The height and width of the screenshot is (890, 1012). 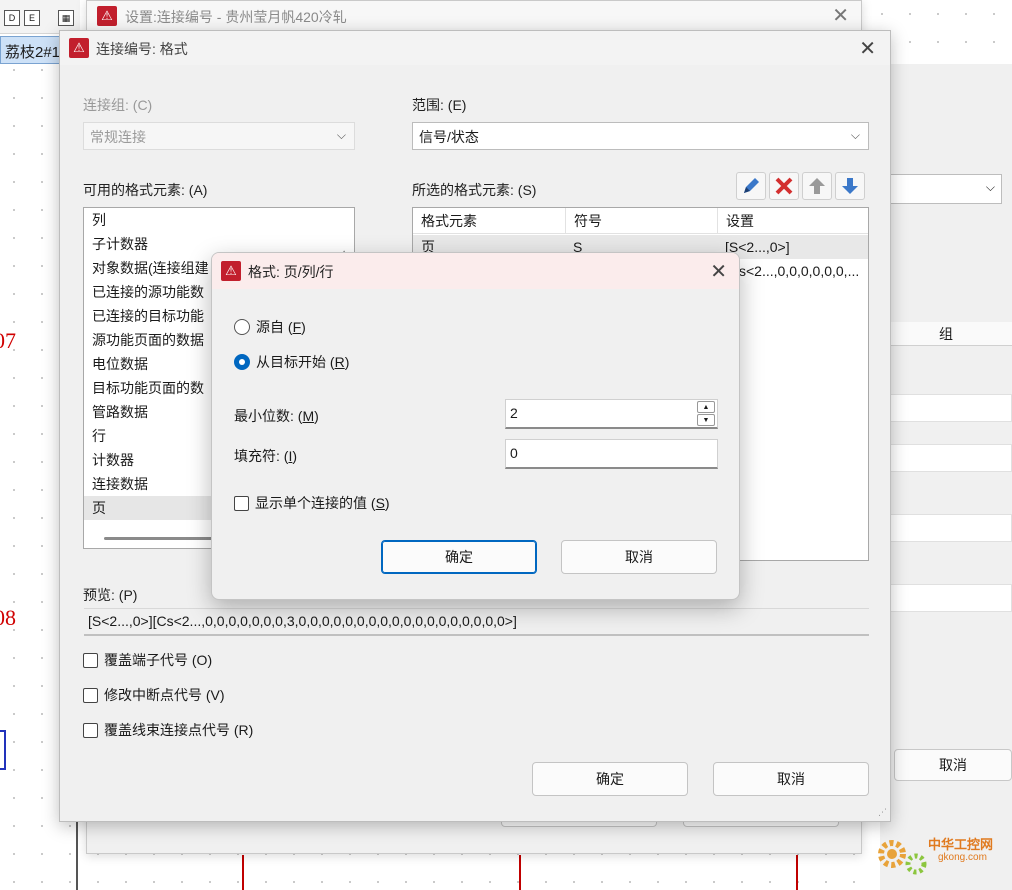 I want to click on table-cell: [S<2...,0>], so click(x=757, y=247).